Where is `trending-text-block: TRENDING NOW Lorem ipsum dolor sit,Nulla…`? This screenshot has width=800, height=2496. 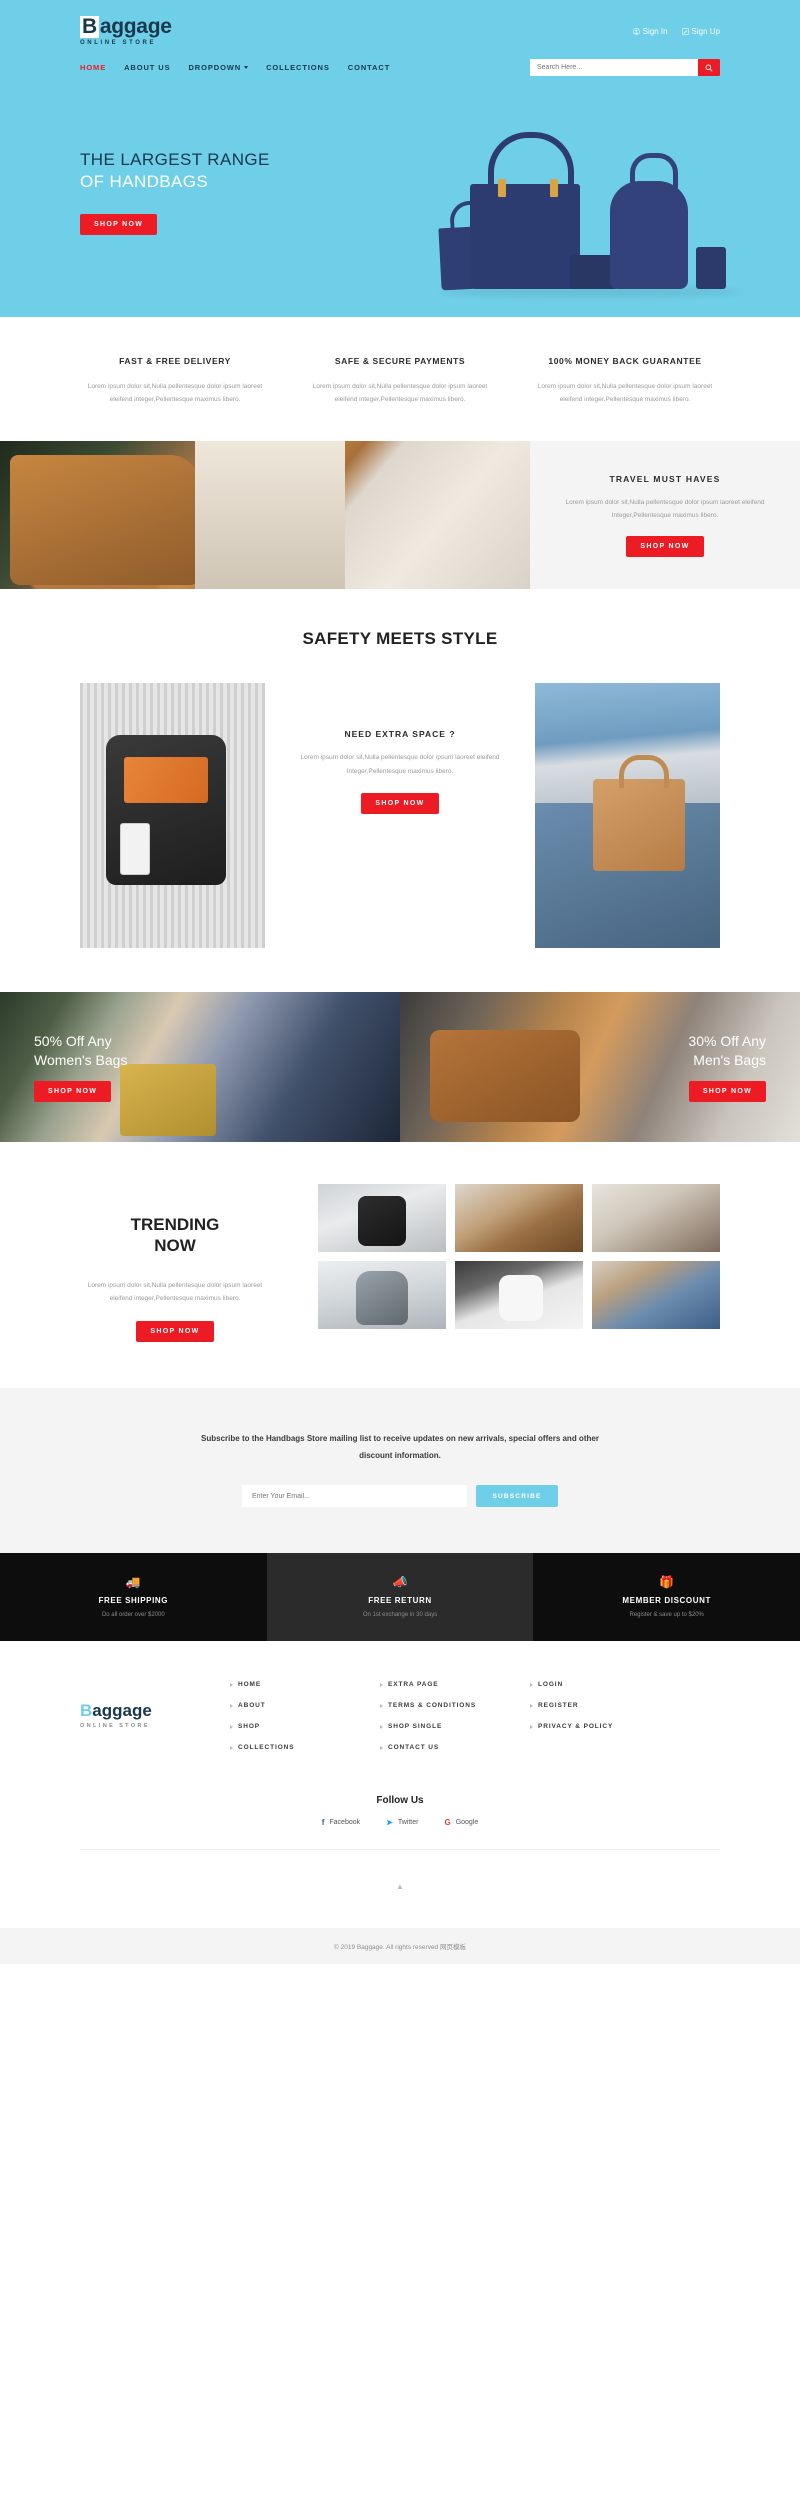
trending-text-block: TRENDING NOW Lorem ipsum dolor sit,Nulla… is located at coordinates (175, 1263).